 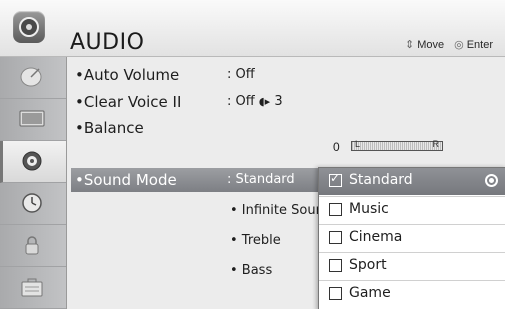 I want to click on sidebar-item-audio, so click(x=33, y=162).